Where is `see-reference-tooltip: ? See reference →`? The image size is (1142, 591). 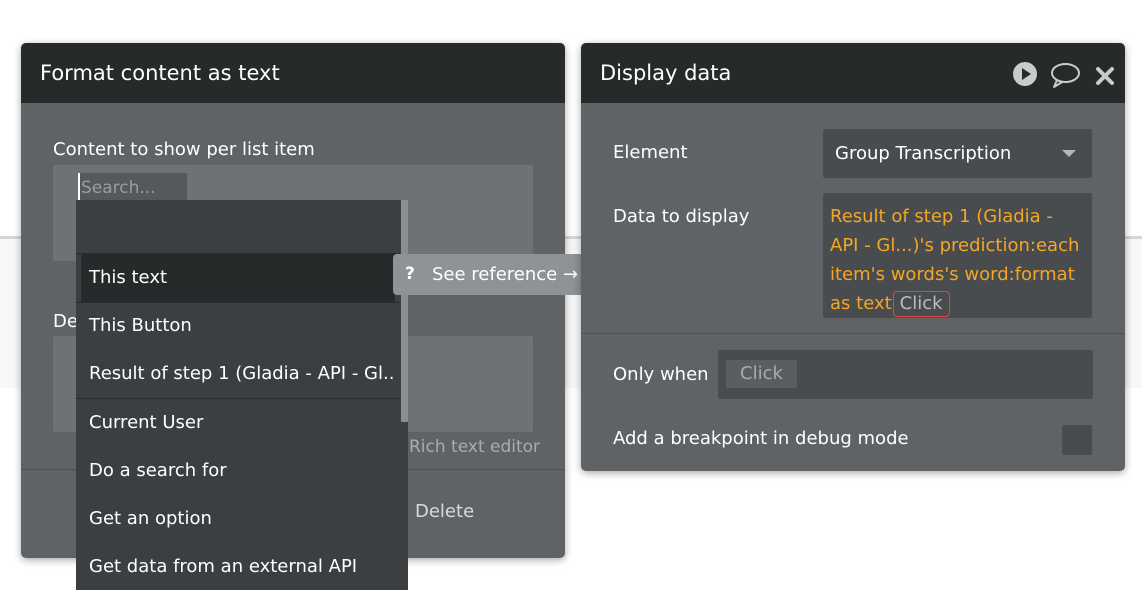
see-reference-tooltip: ? See reference → is located at coordinates (492, 274).